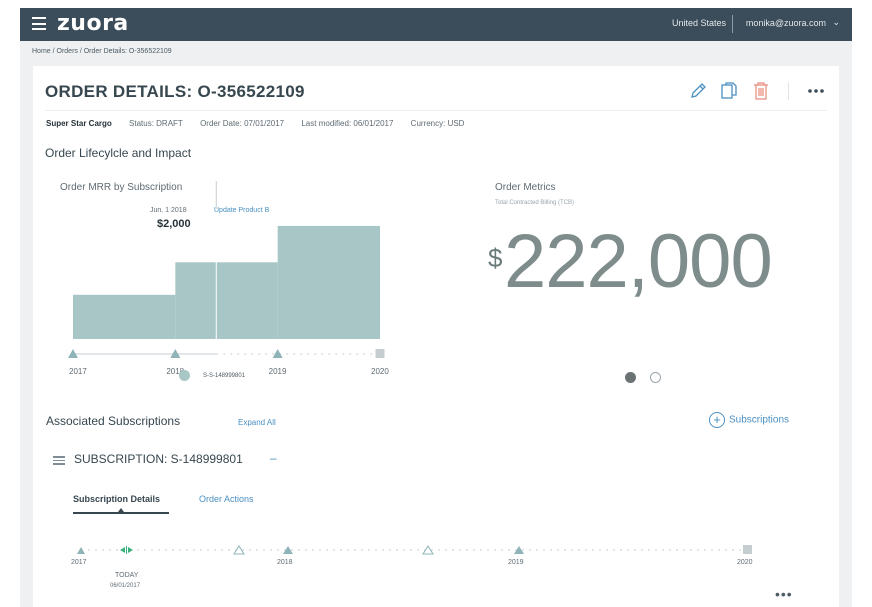 The height and width of the screenshot is (607, 872). Describe the element at coordinates (784, 594) in the screenshot. I see `more-options-icon: •••` at that location.